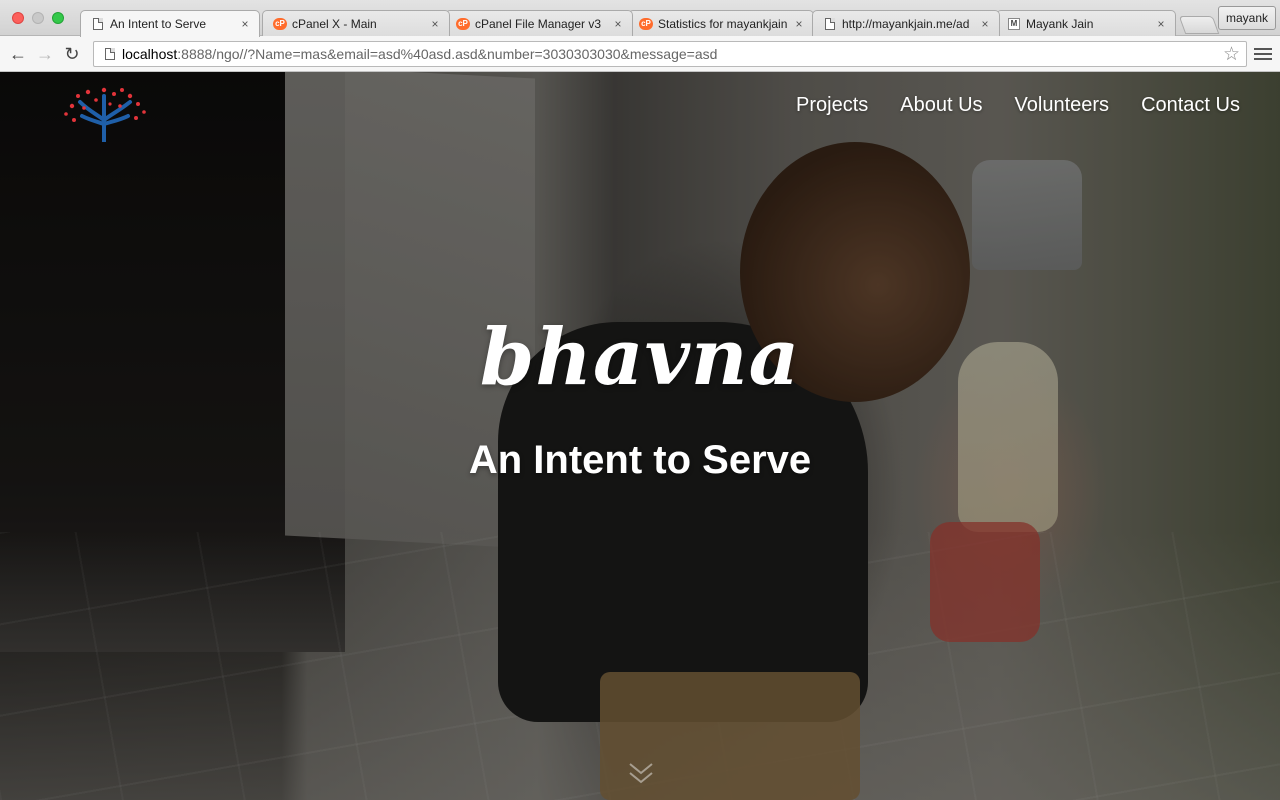 The image size is (1280, 800). I want to click on tab-cpanel-main: cP cPanel X - Main ×, so click(356, 23).